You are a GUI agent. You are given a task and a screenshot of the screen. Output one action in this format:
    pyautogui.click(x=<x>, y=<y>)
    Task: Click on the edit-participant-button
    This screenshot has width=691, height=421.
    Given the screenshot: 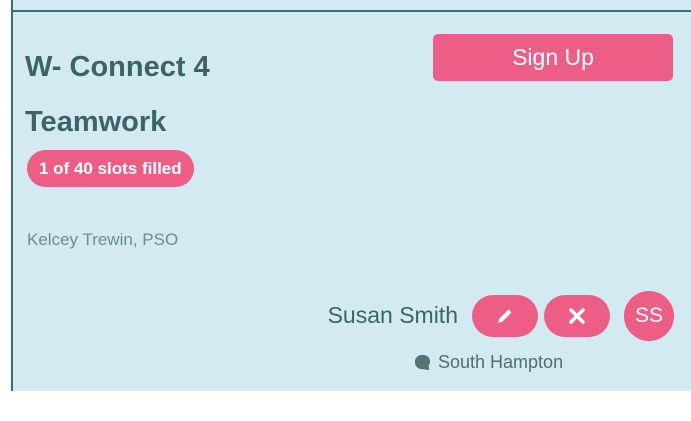 What is the action you would take?
    pyautogui.click(x=505, y=315)
    